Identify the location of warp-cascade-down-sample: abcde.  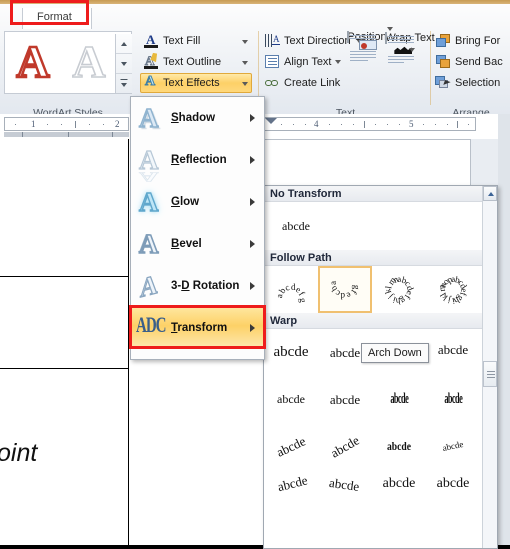
(291, 399).